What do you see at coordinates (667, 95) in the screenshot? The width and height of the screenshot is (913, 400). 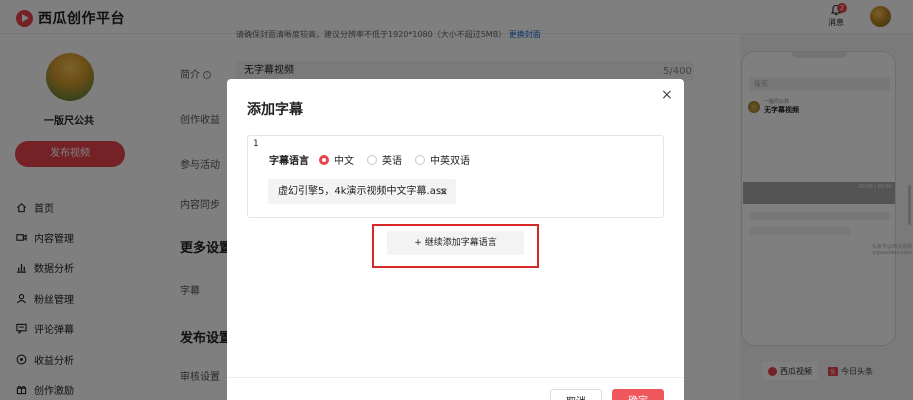 I see `close-icon: ×` at bounding box center [667, 95].